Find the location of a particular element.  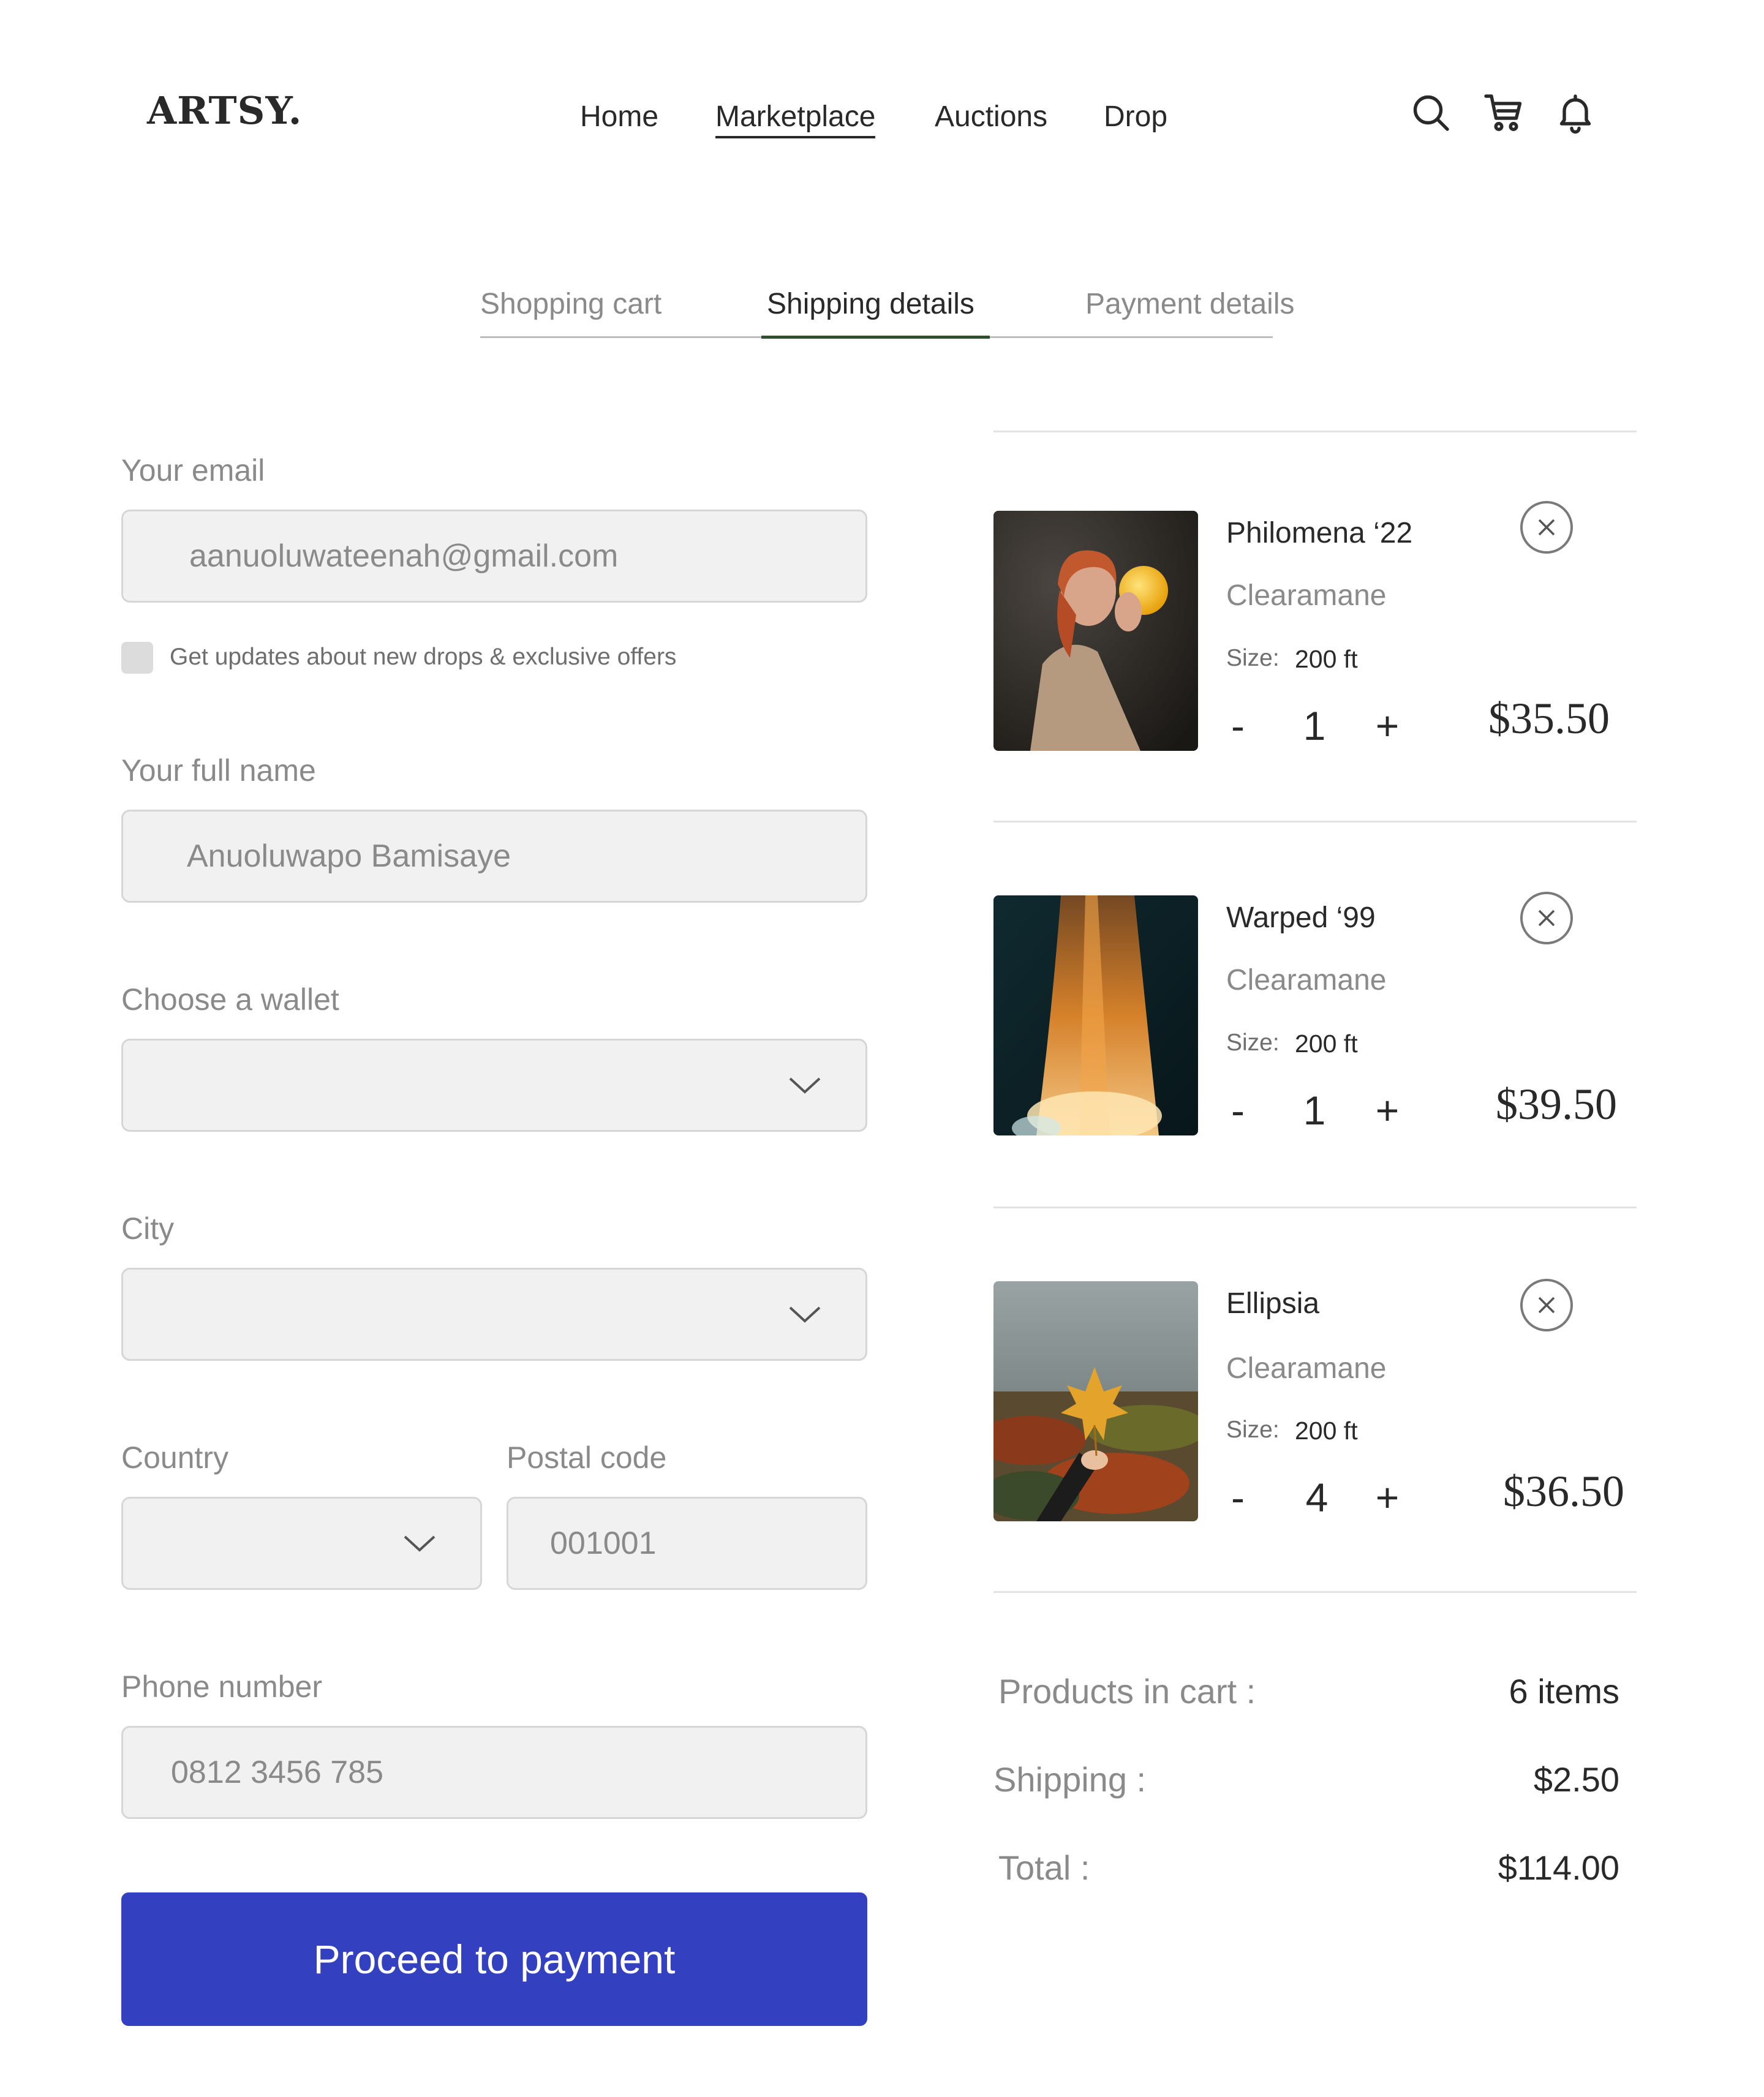

total-label: Total : is located at coordinates (1044, 1868).